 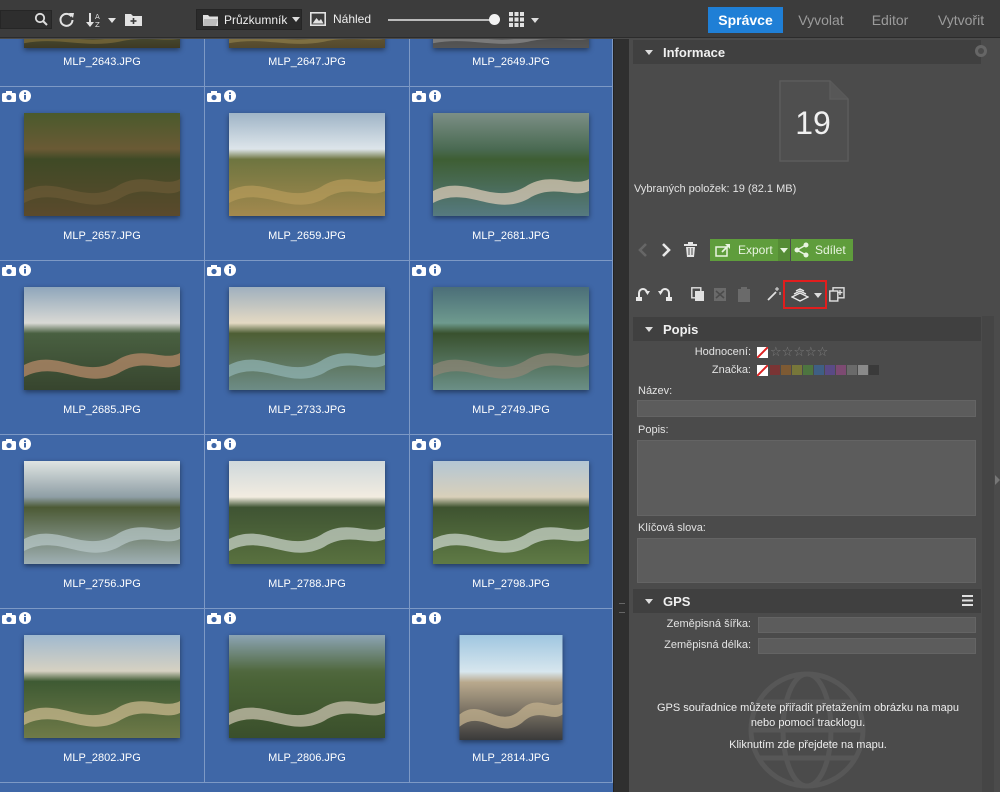 What do you see at coordinates (806, 478) in the screenshot?
I see `description-textarea` at bounding box center [806, 478].